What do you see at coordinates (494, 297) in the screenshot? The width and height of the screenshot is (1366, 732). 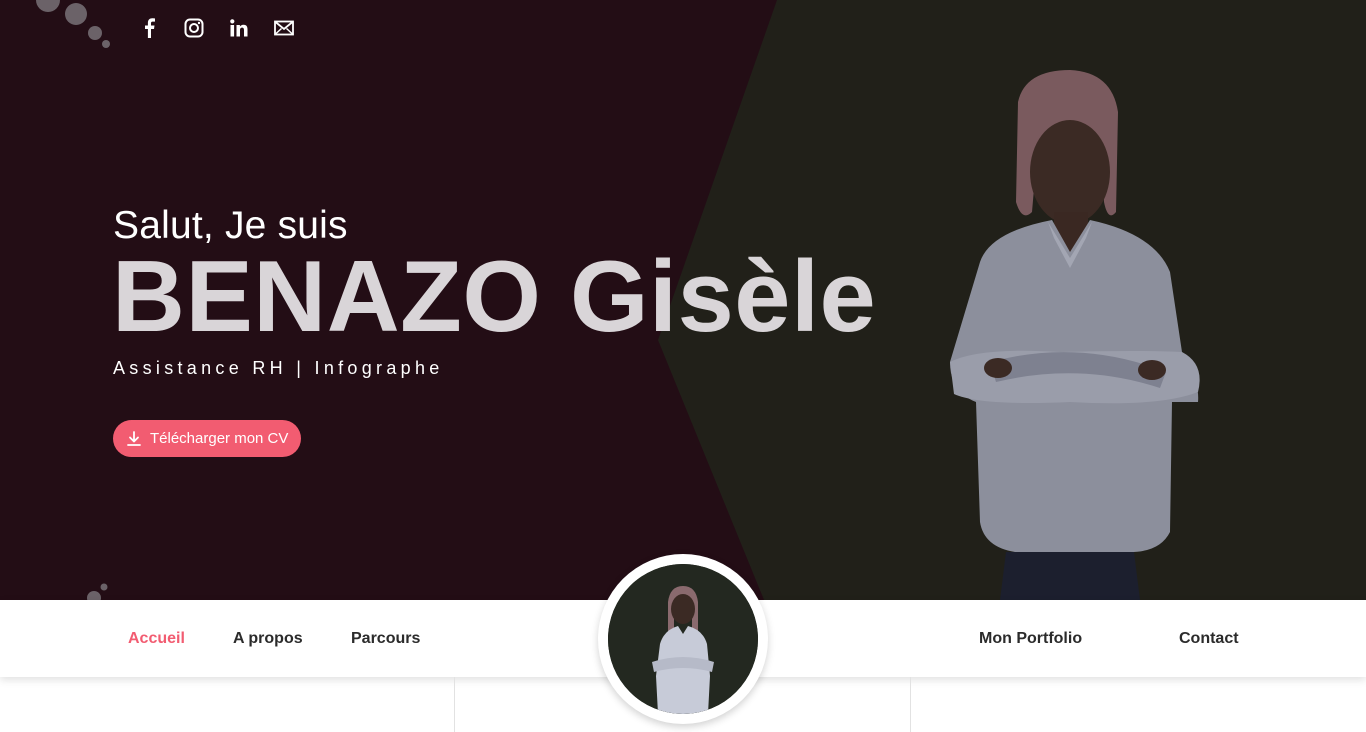 I see `hero-name: BENAZO Gisèle` at bounding box center [494, 297].